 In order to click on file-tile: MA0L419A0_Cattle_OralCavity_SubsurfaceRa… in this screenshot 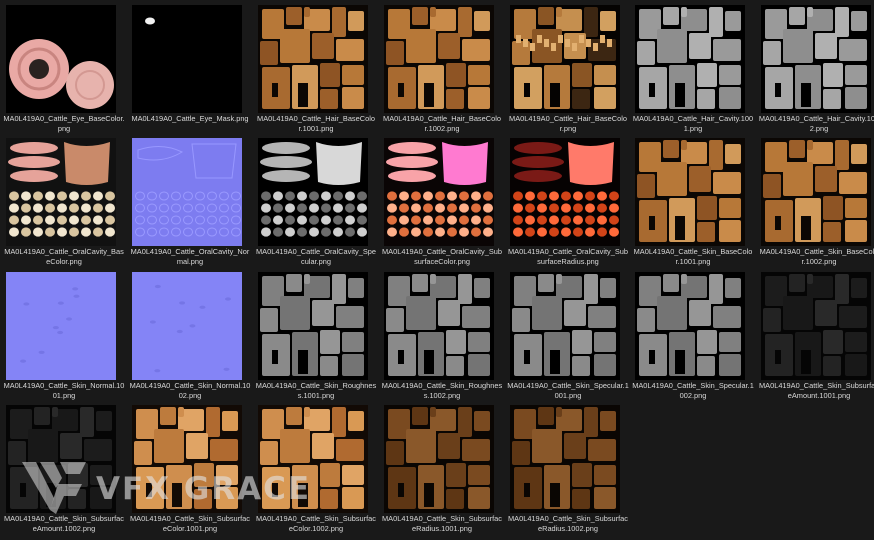, I will do `click(569, 199)`.